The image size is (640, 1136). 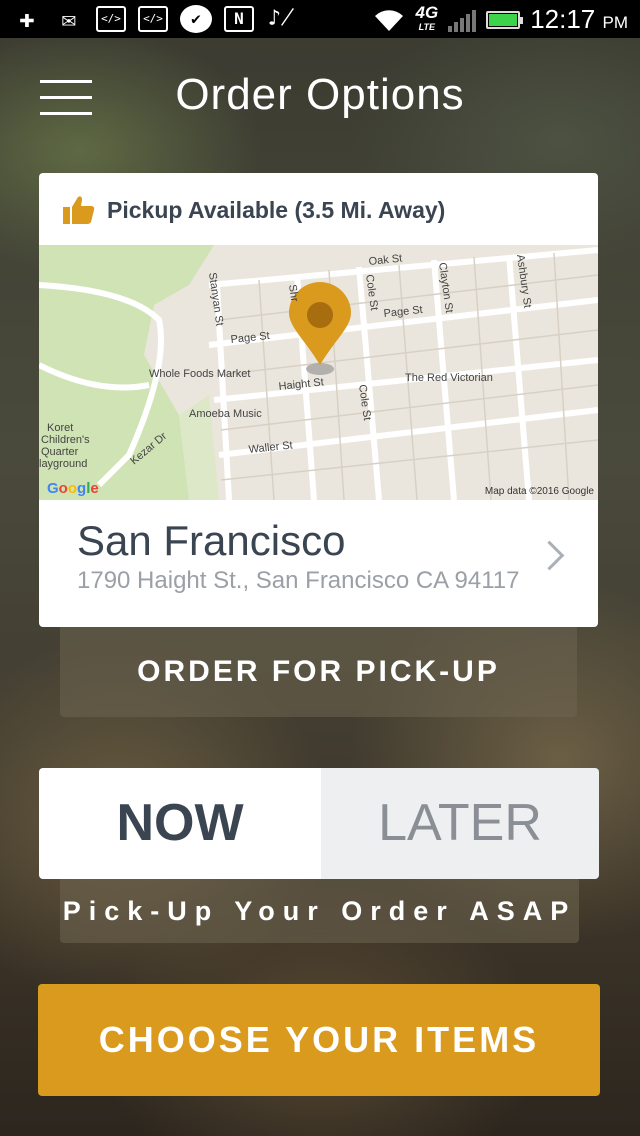 I want to click on google-logo: Google, so click(x=73, y=488).